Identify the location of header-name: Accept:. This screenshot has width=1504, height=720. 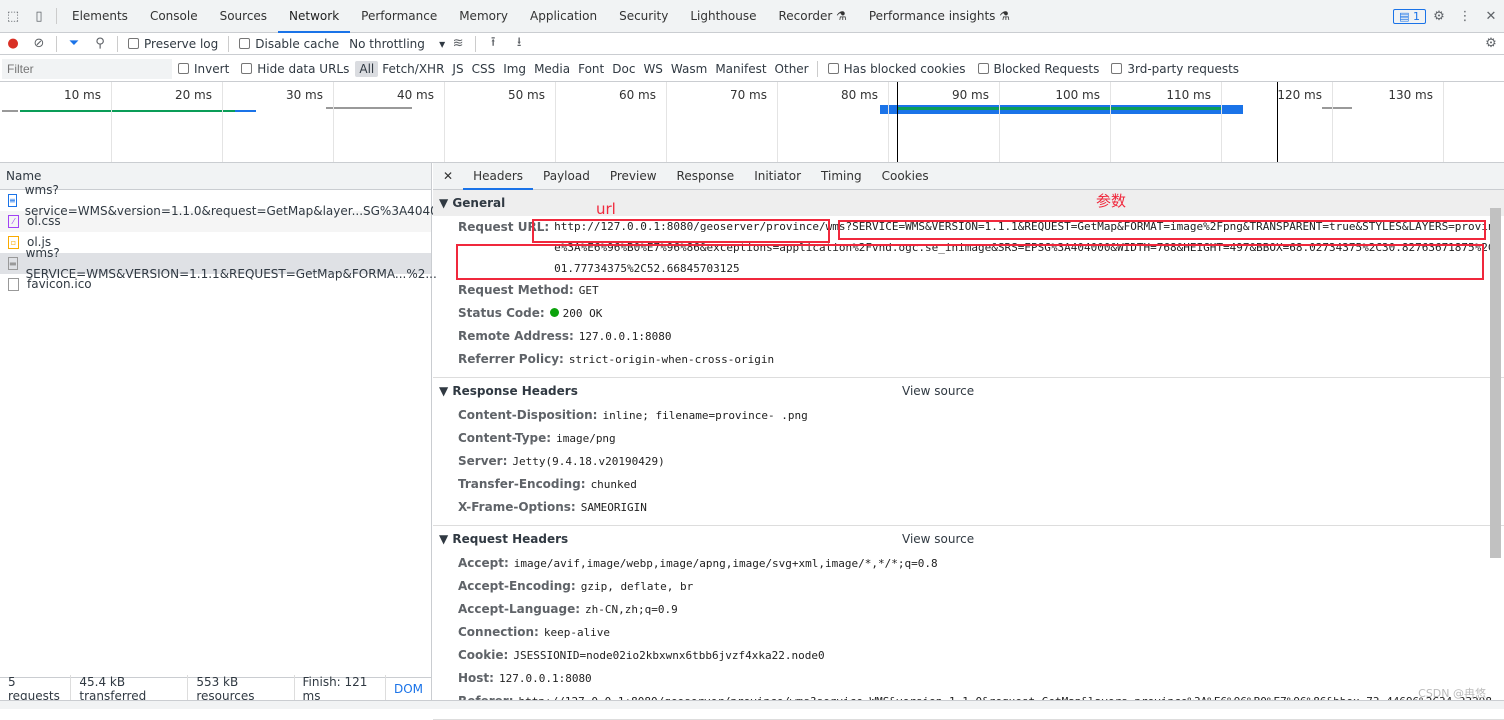
(483, 563).